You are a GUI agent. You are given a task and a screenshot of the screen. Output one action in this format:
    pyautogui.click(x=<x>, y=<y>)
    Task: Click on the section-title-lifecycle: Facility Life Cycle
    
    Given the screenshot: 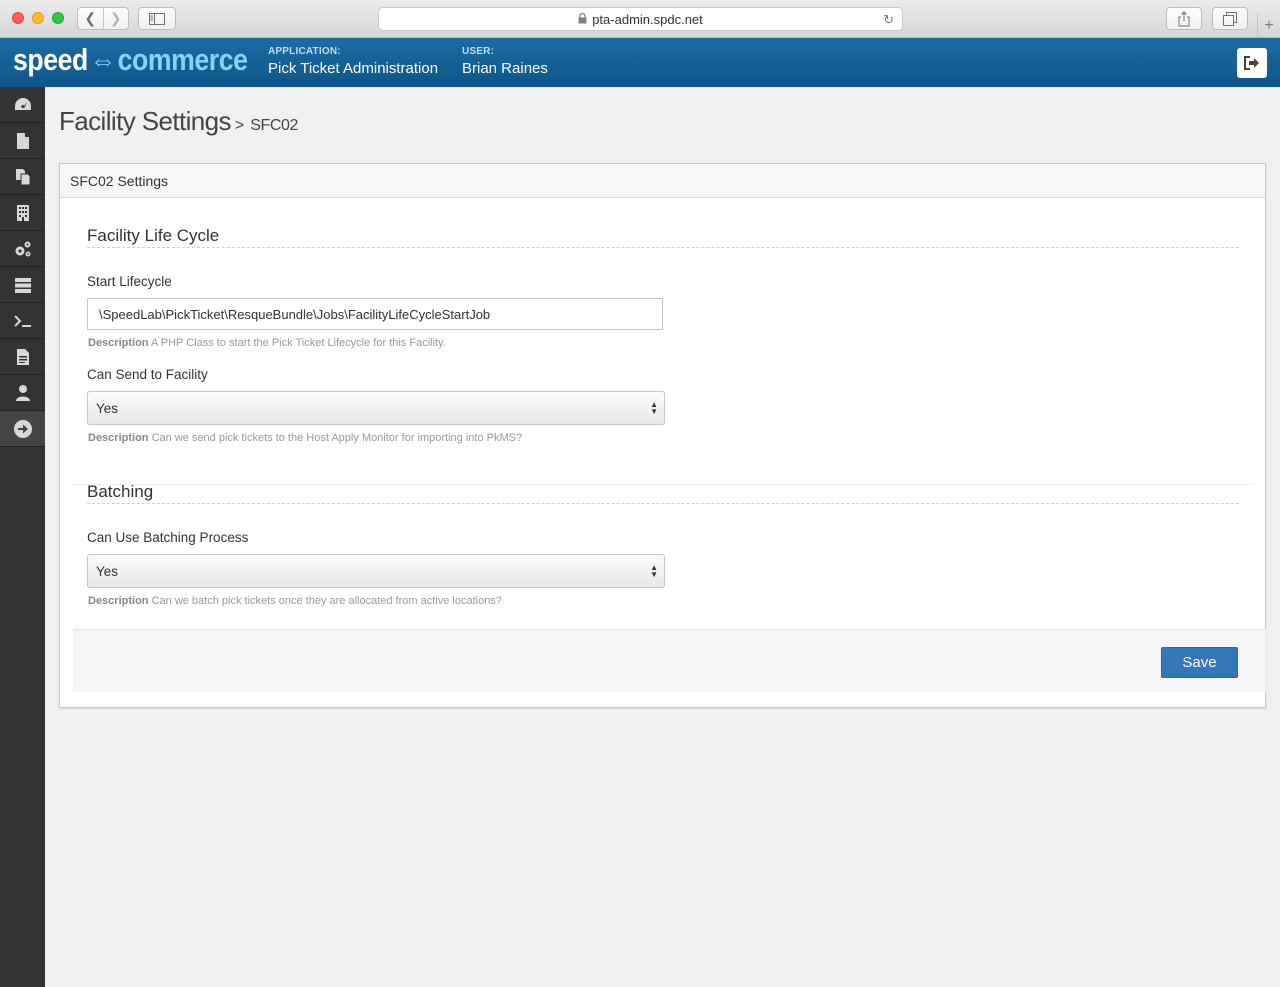 What is the action you would take?
    pyautogui.click(x=153, y=235)
    